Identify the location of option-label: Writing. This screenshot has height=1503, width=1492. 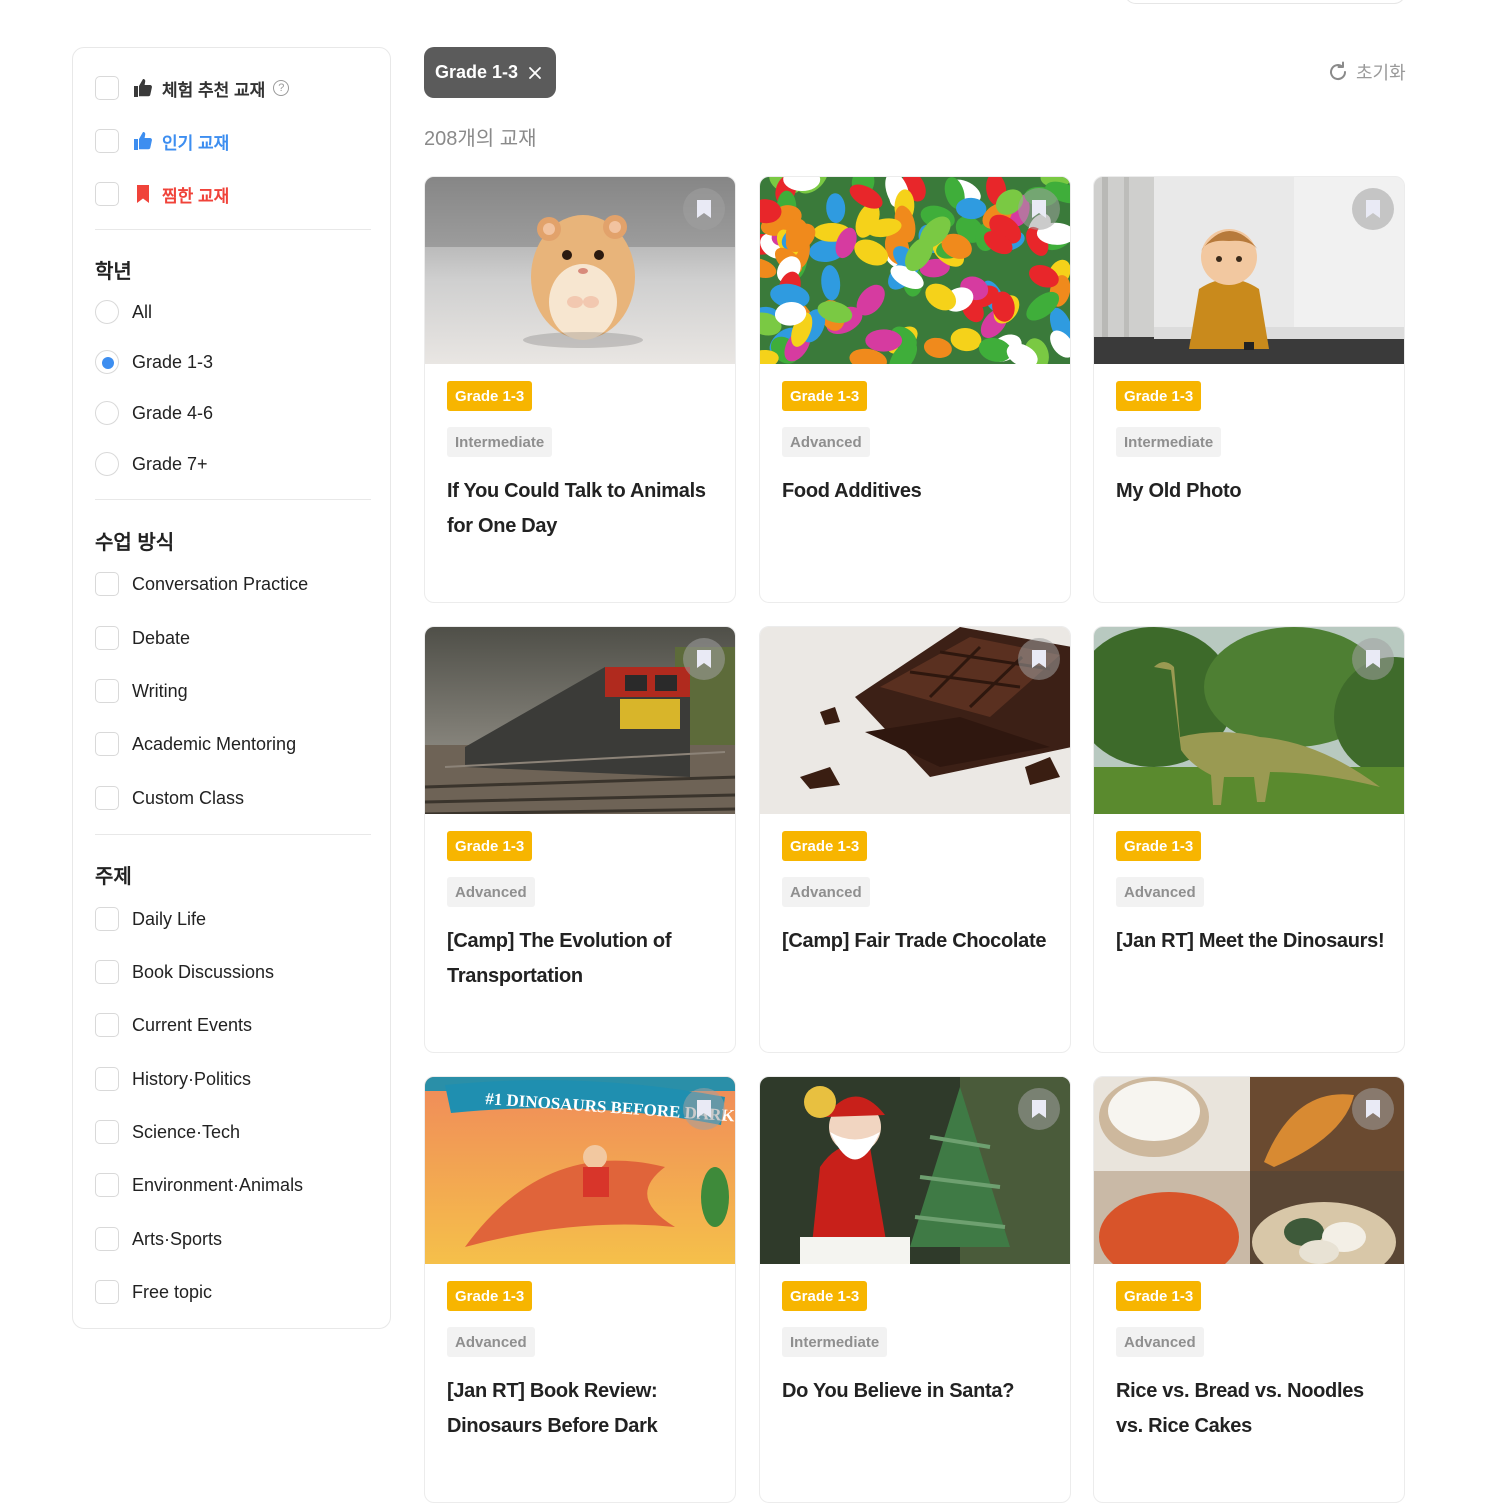
(160, 690).